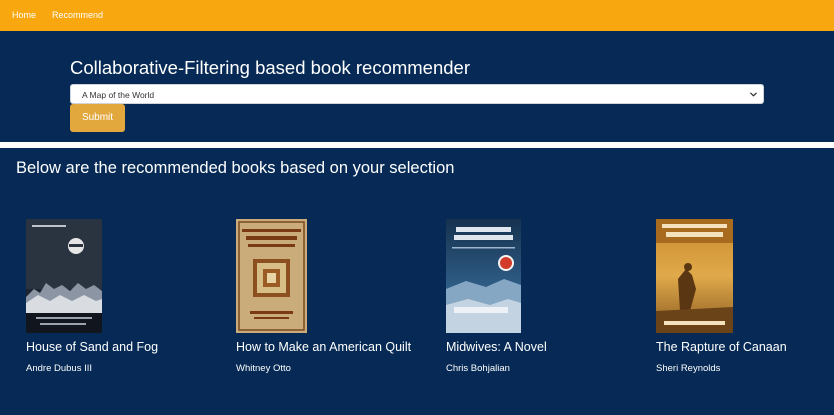 This screenshot has width=834, height=415. Describe the element at coordinates (77, 15) in the screenshot. I see `nav-recommend-link: Recommend` at that location.